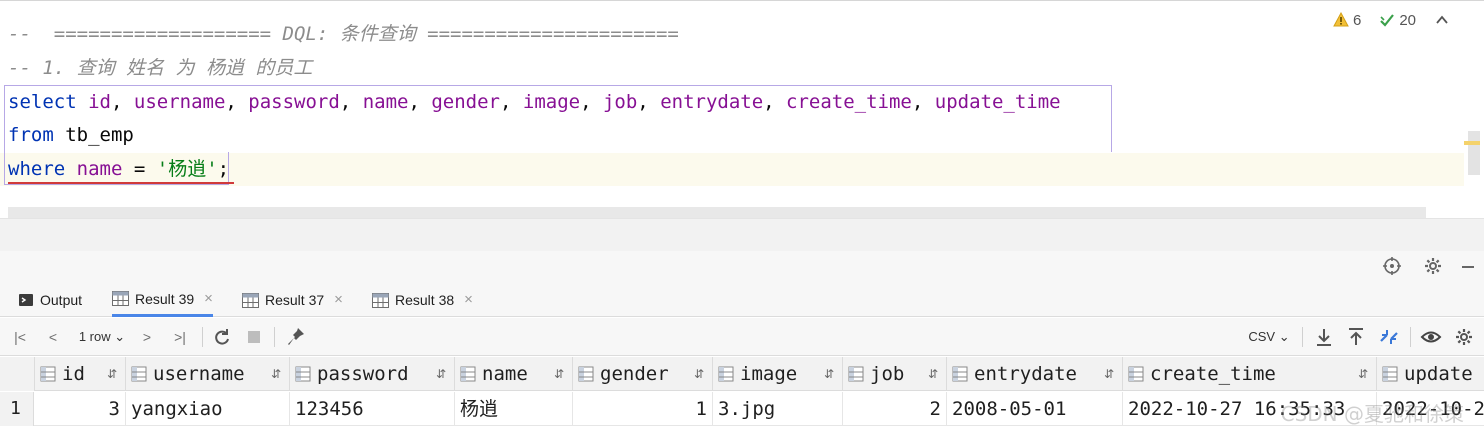 This screenshot has width=1484, height=434. What do you see at coordinates (372, 374) in the screenshot?
I see `column-header-password: password ⇵` at bounding box center [372, 374].